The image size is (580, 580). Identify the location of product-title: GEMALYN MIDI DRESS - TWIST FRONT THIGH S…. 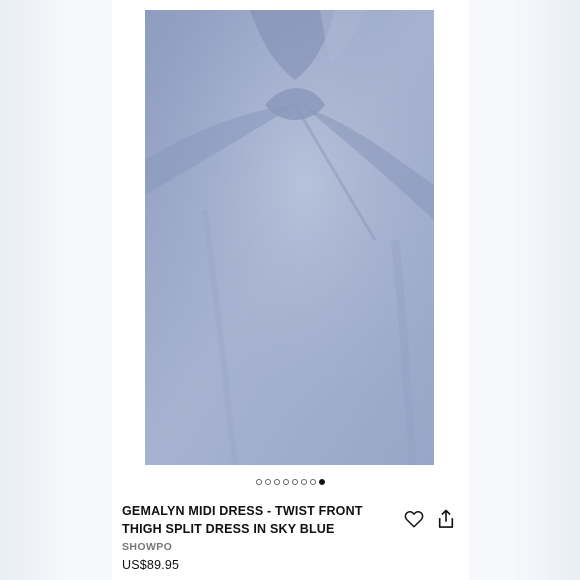
(242, 520).